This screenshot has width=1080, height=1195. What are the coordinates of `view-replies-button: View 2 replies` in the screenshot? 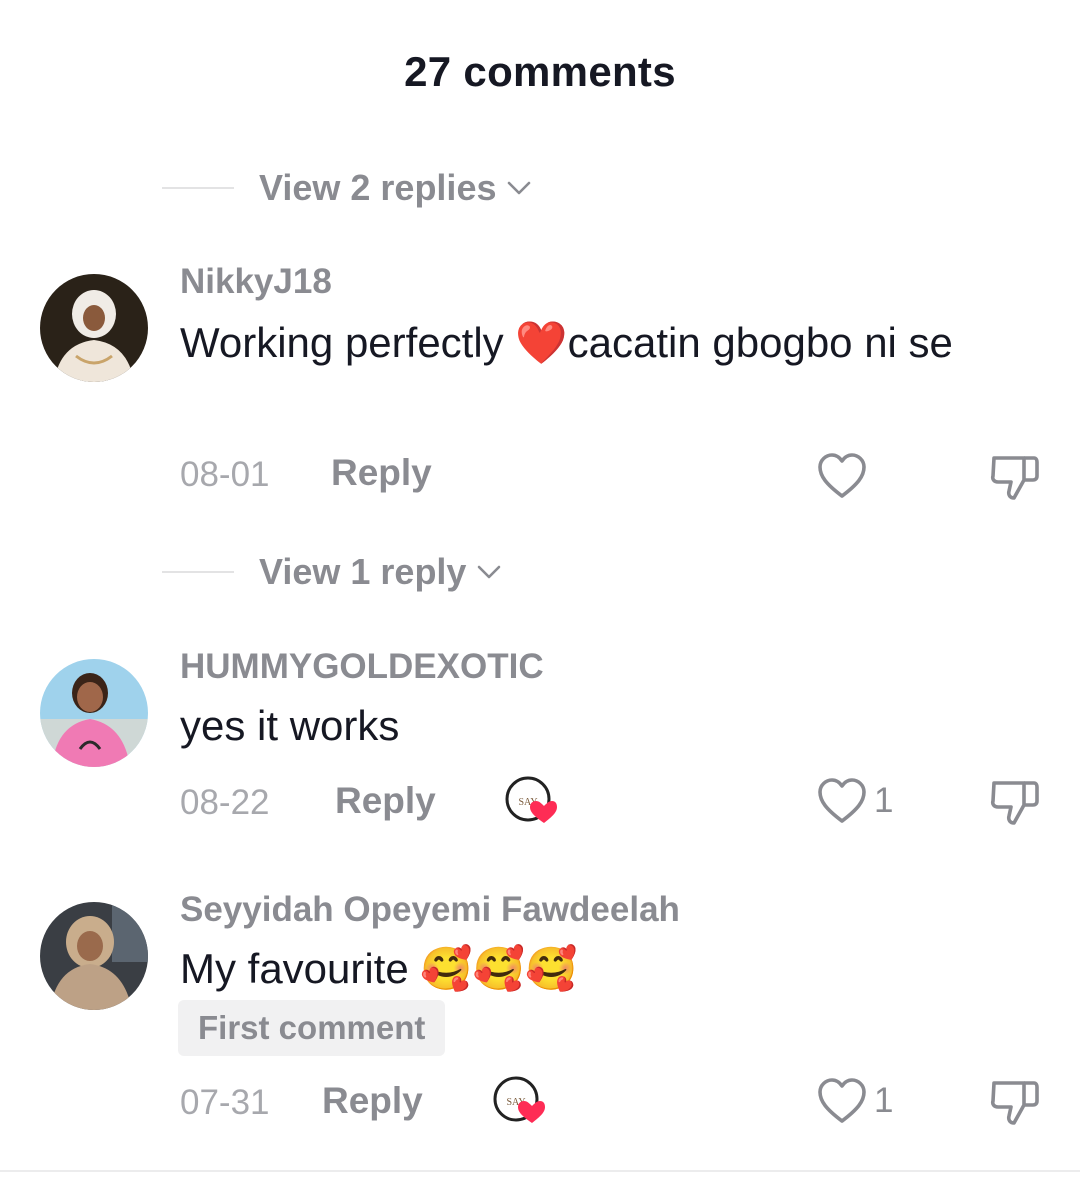 It's located at (347, 188).